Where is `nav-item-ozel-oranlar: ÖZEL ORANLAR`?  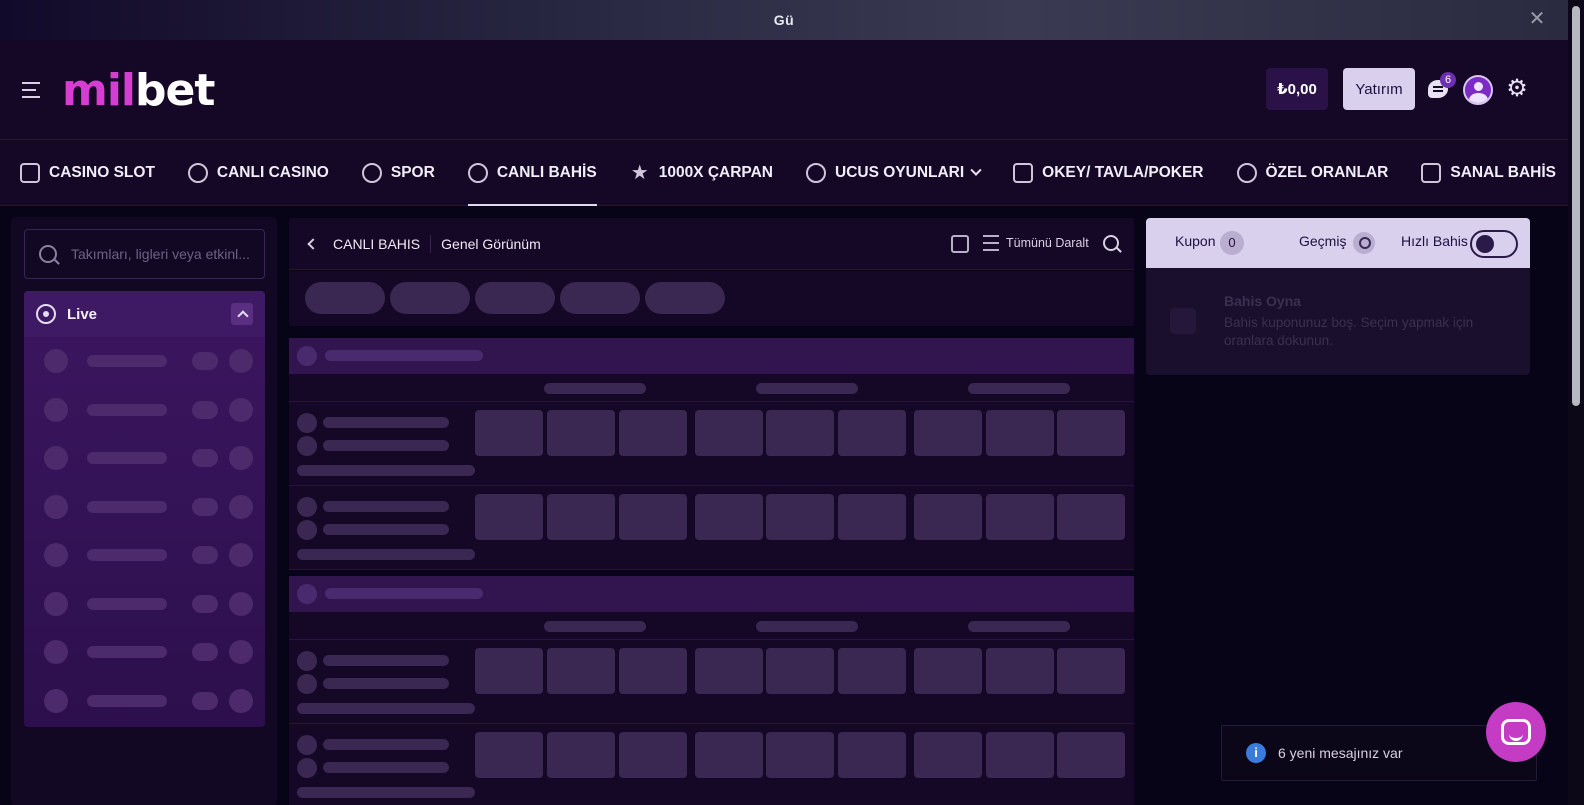
nav-item-ozel-oranlar: ÖZEL ORANLAR is located at coordinates (1312, 173).